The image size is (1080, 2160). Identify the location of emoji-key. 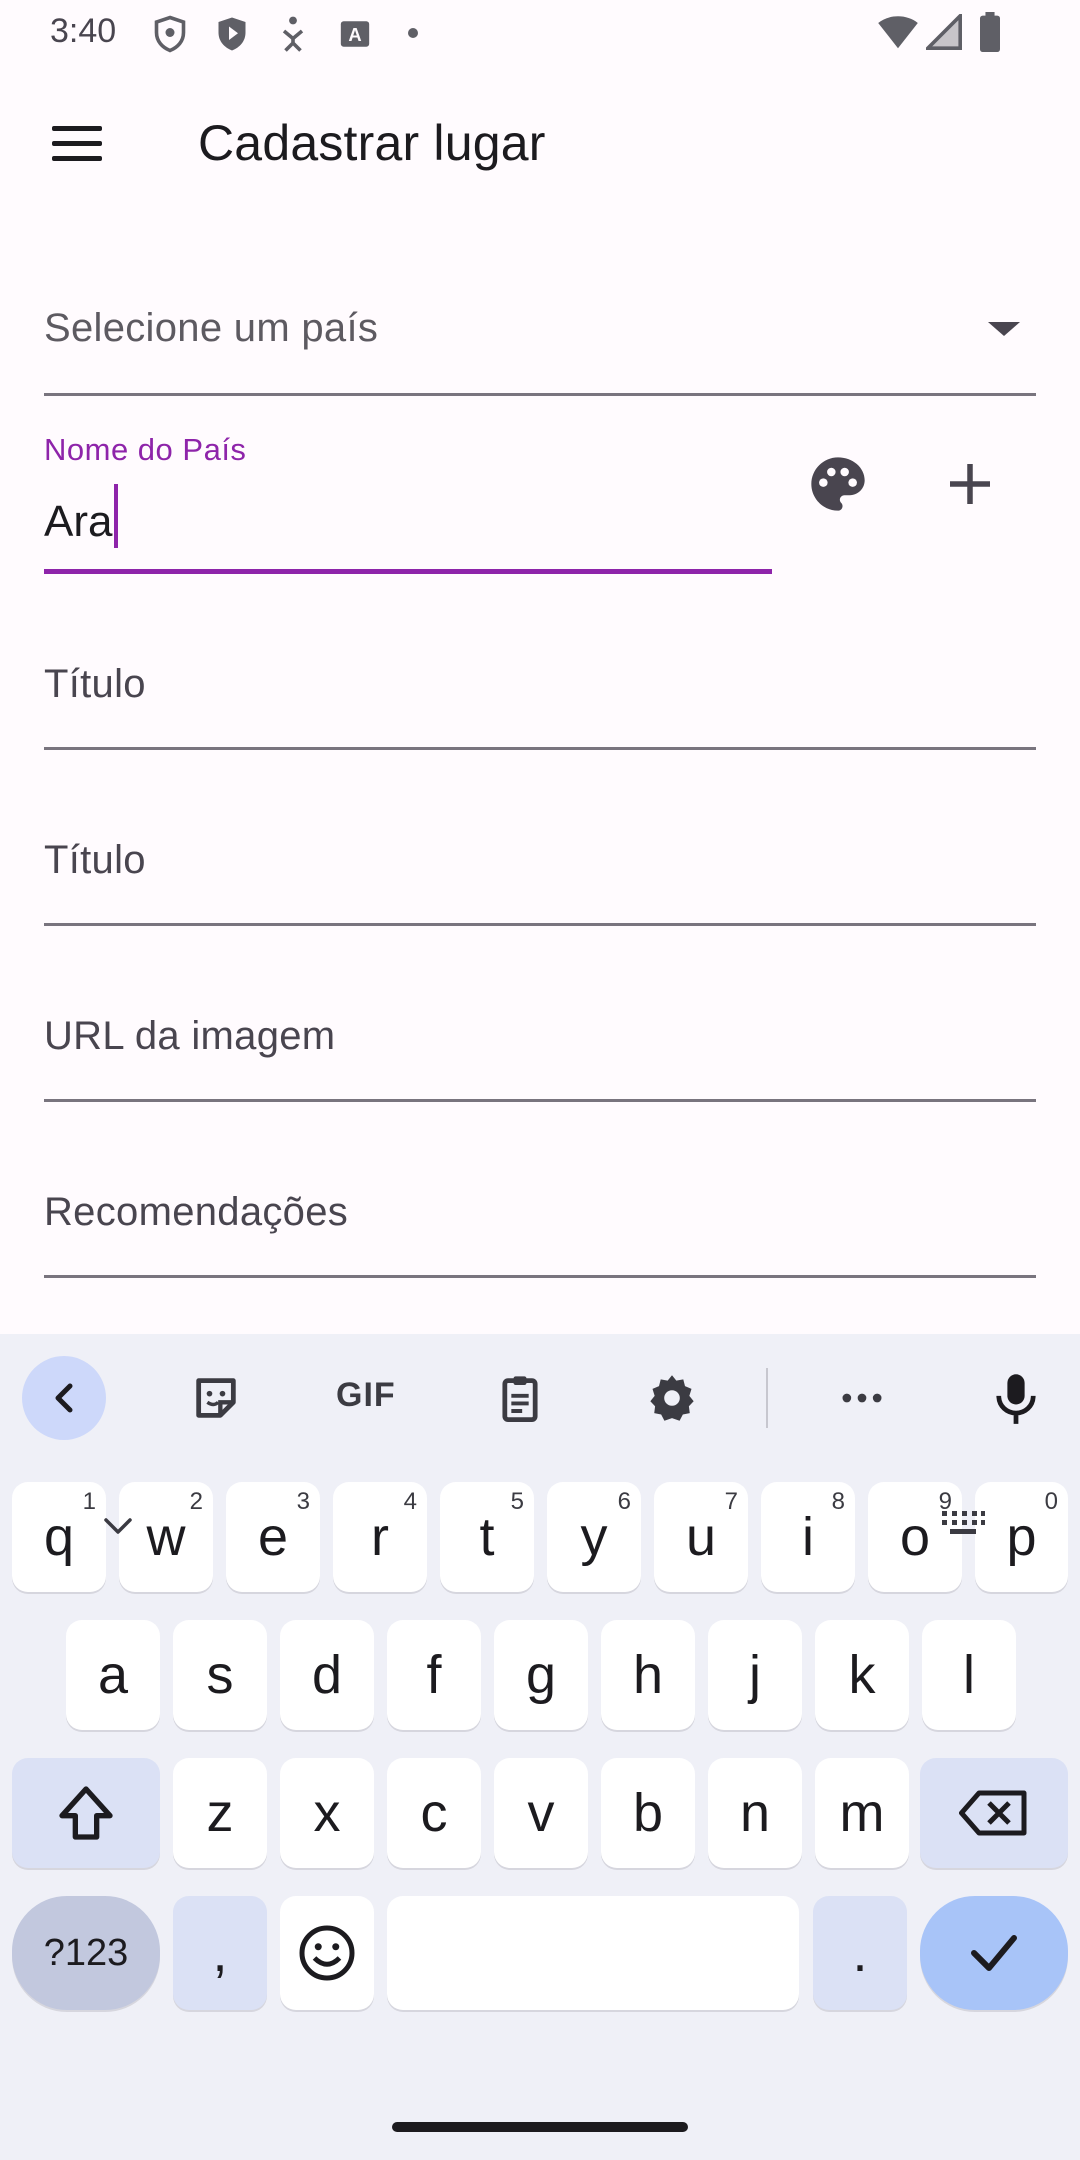
(327, 1953).